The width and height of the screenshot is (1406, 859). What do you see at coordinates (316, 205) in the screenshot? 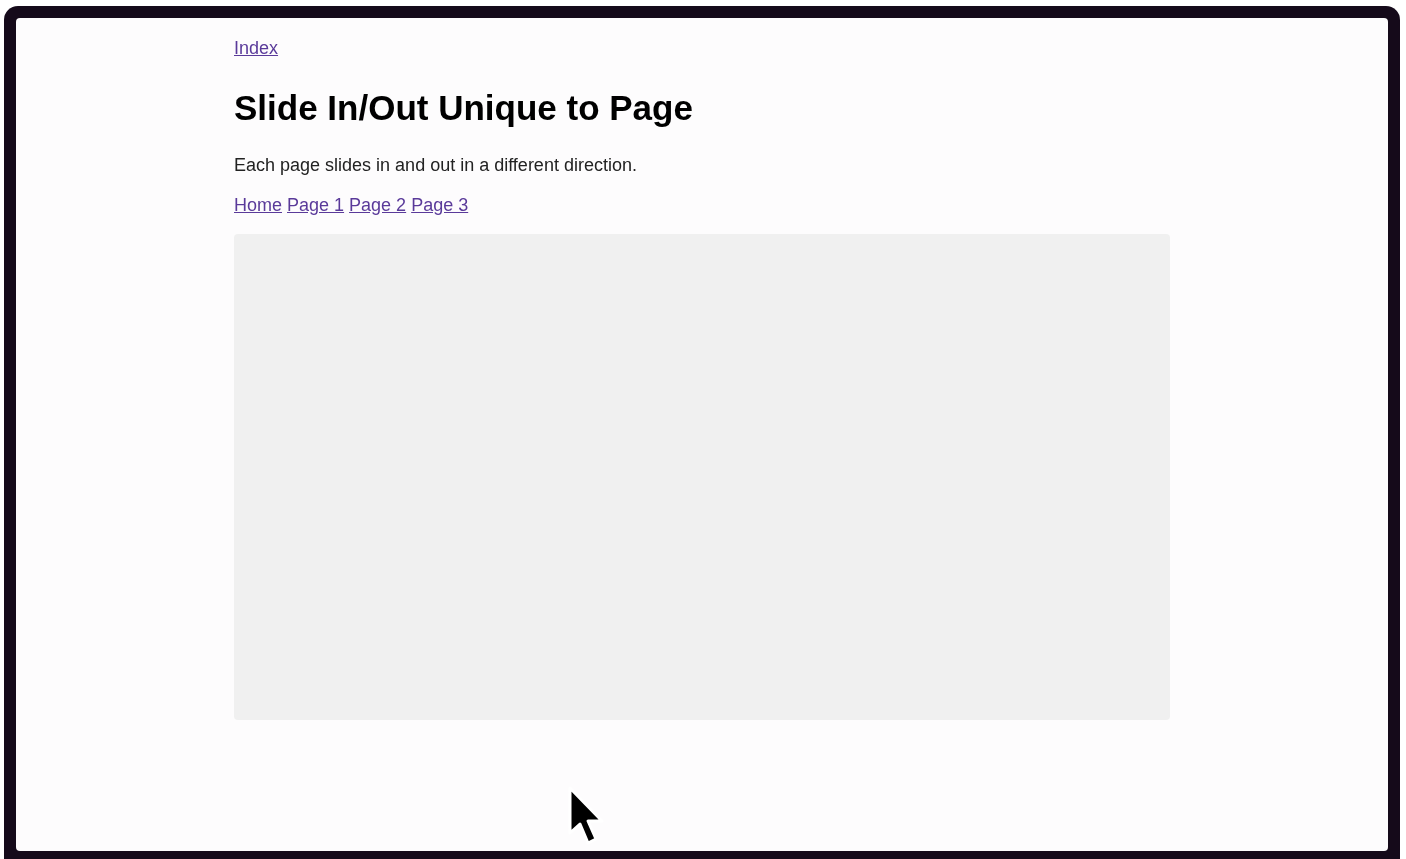
I see `nav-link: Page 1` at bounding box center [316, 205].